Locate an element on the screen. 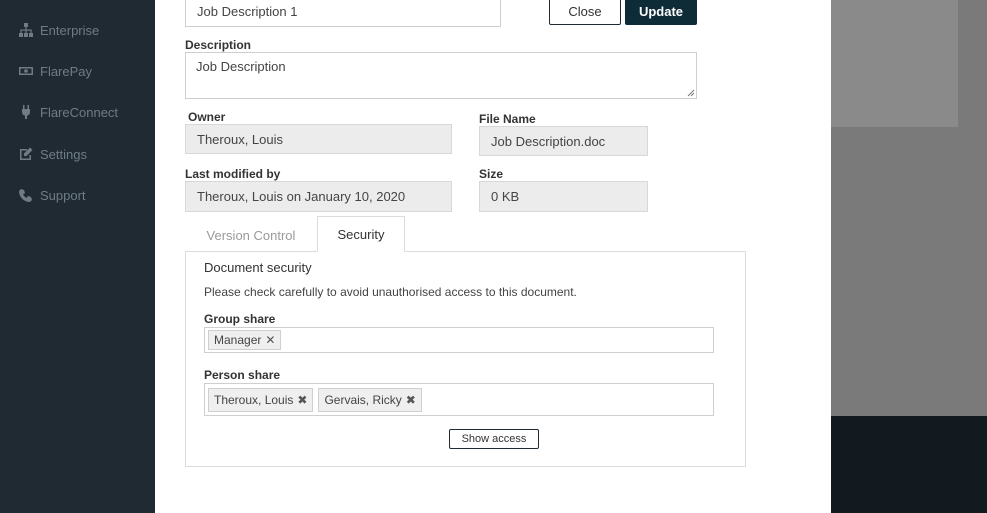  person-share-label: Person share is located at coordinates (242, 375).